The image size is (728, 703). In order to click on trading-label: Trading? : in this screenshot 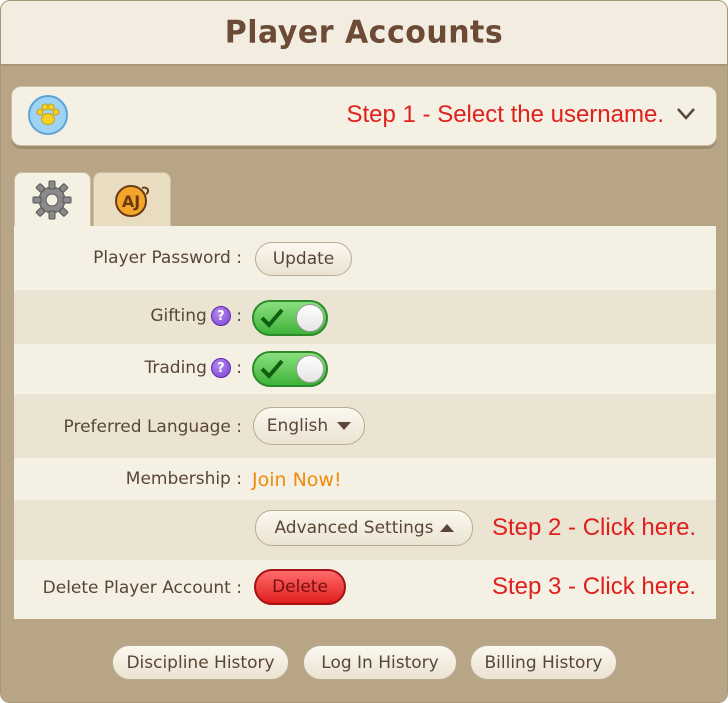, I will do `click(193, 368)`.